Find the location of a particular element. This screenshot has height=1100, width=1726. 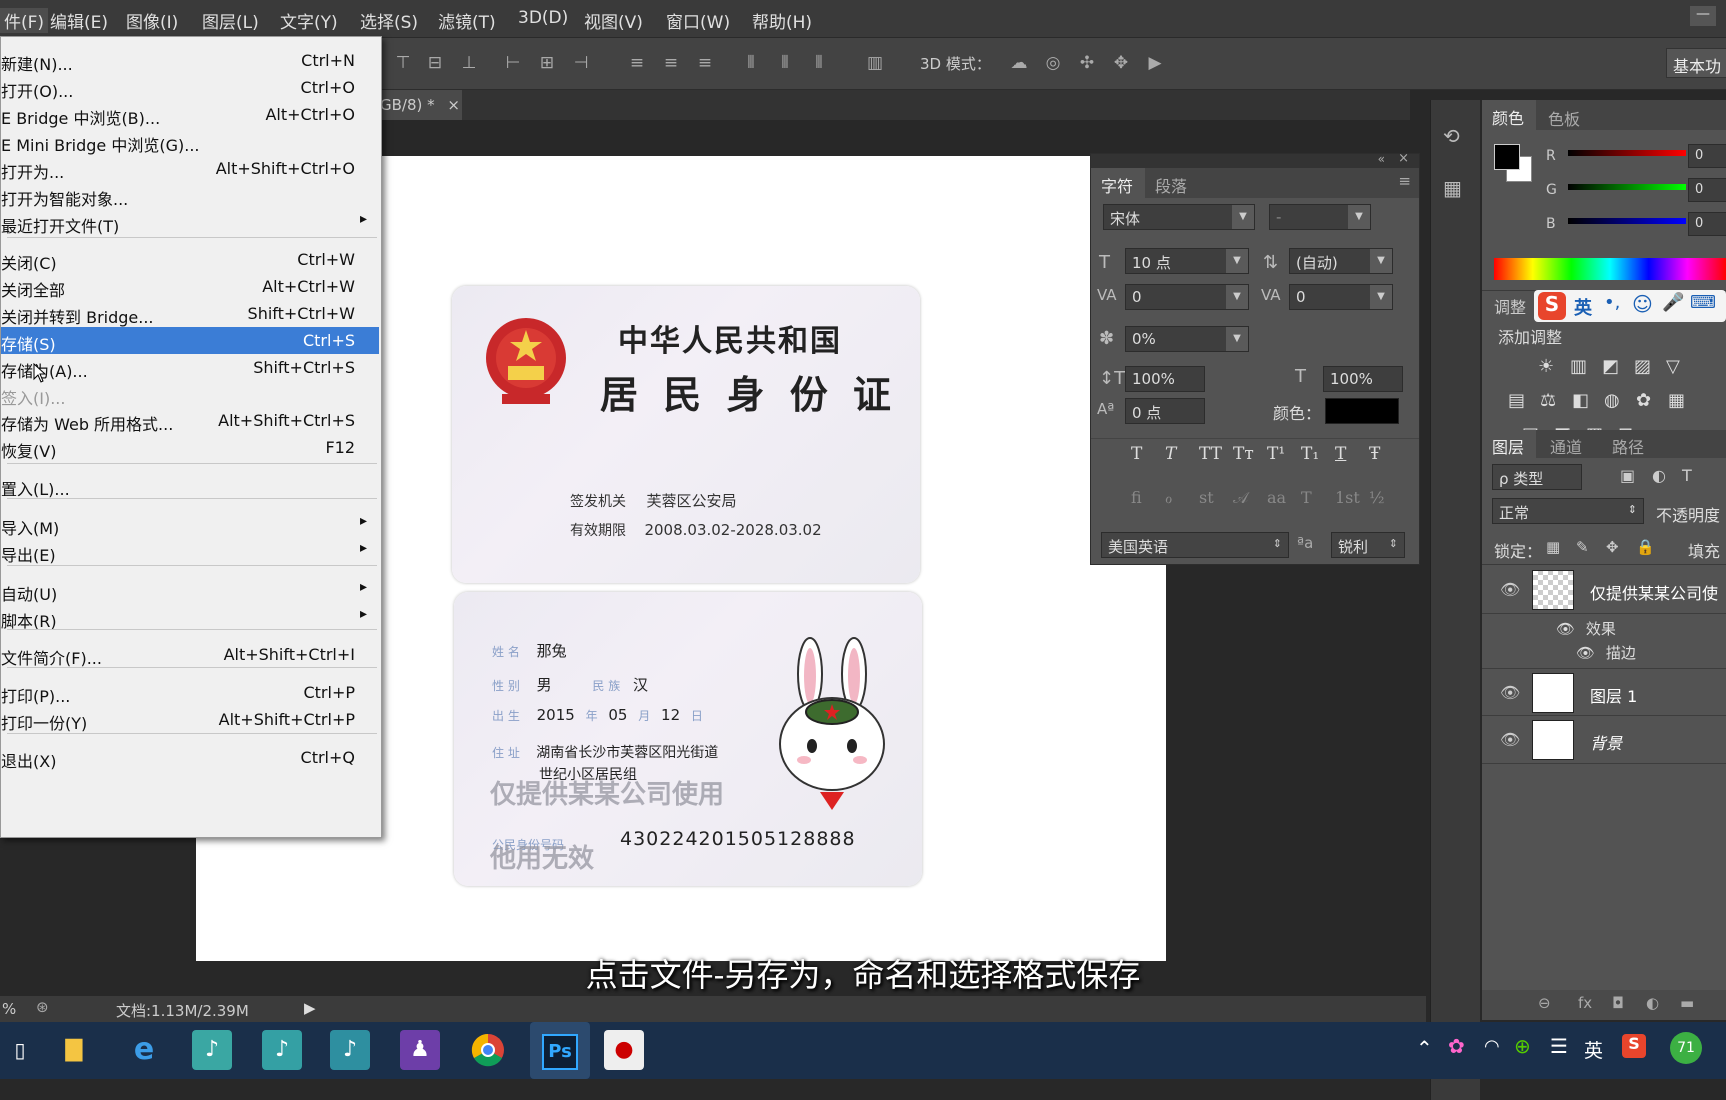

file-menu-item: 关闭并转到 Bridge... Shift+Ctrl+W is located at coordinates (190, 313).